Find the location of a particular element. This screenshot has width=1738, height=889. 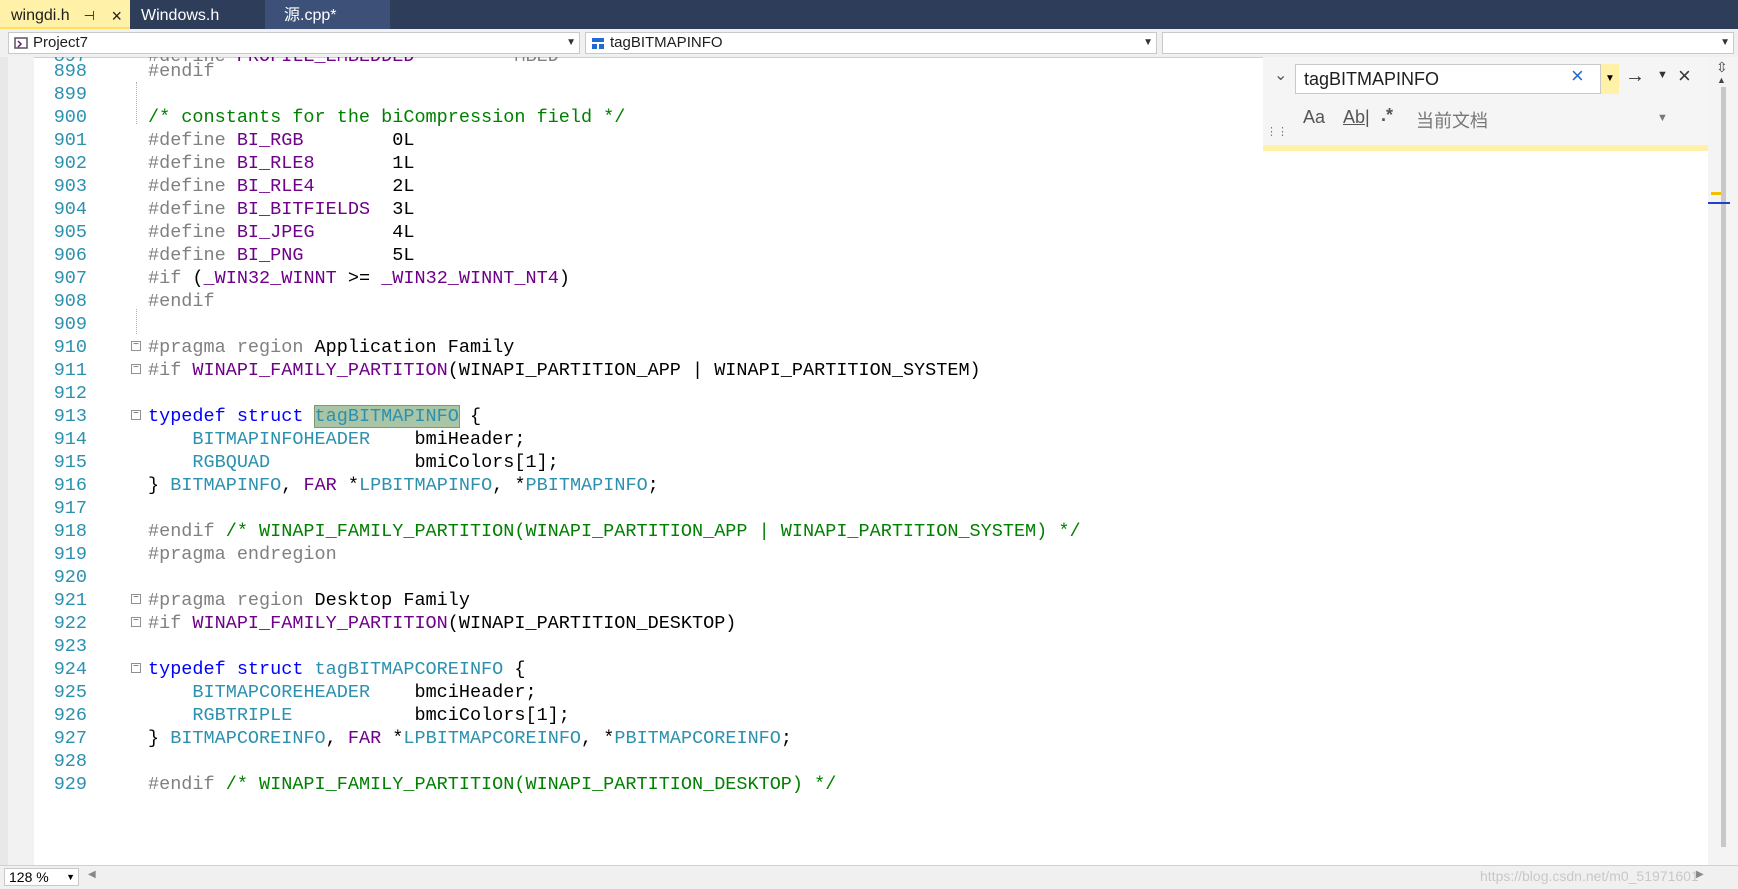

code-text: #pragma region Desktop Family is located at coordinates (309, 600).